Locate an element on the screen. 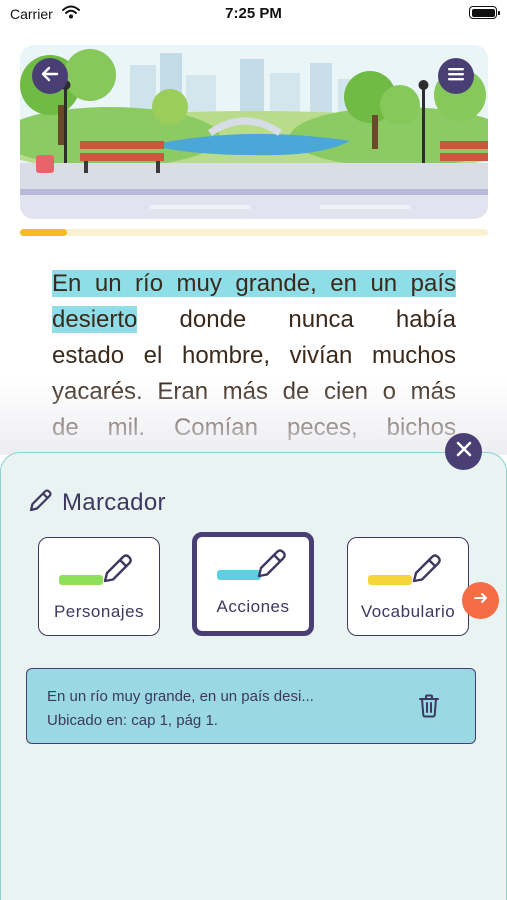 This screenshot has height=900, width=507. category-label: Vocabulario is located at coordinates (408, 611).